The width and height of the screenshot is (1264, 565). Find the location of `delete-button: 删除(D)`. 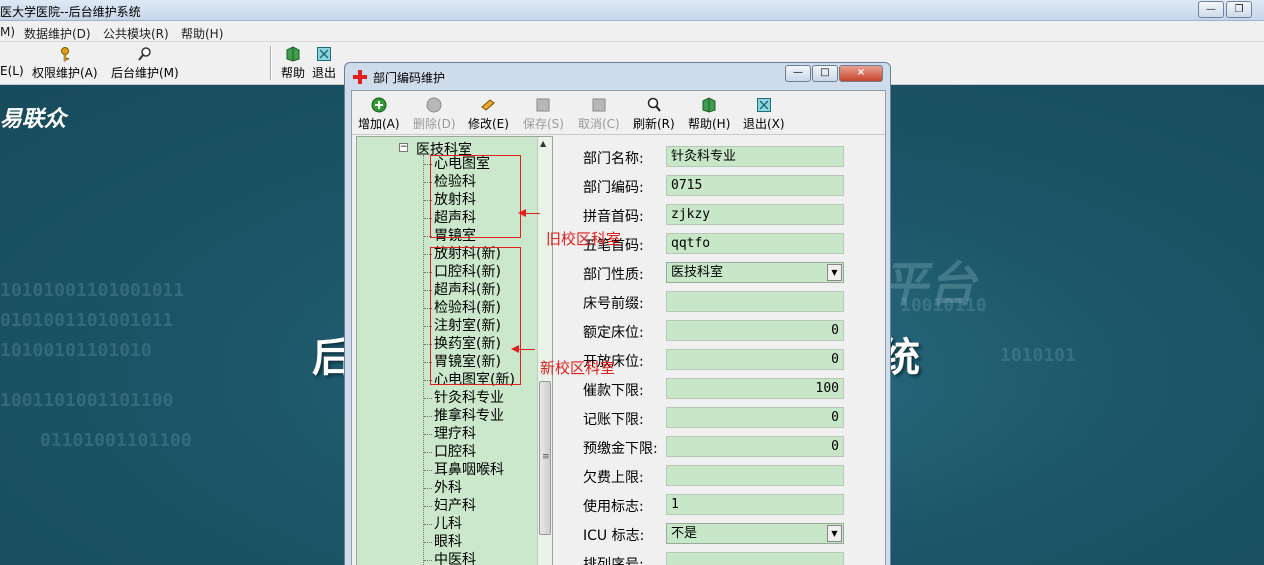

delete-button: 删除(D) is located at coordinates (434, 114).